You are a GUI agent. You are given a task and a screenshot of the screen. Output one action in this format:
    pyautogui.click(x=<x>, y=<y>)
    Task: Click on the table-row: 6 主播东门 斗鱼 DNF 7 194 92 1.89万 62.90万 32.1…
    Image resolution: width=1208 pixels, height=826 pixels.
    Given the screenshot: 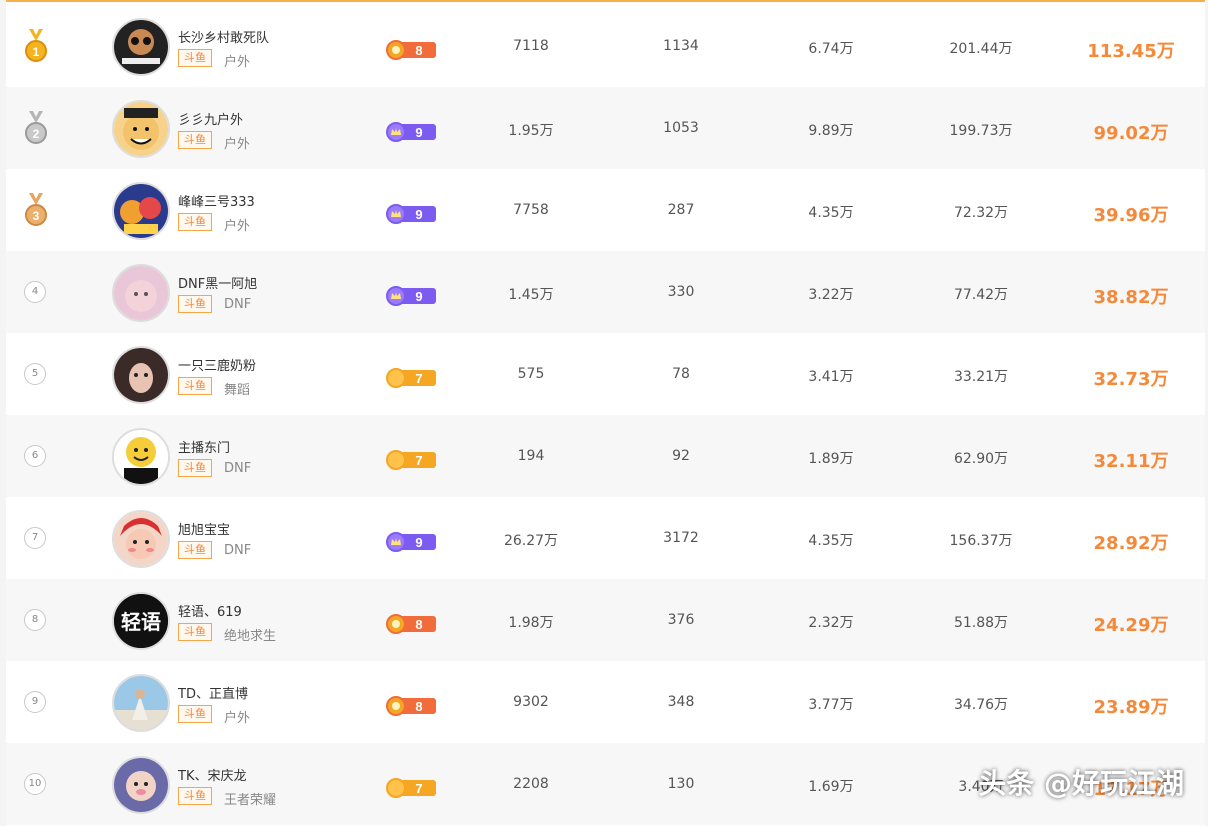 What is the action you would take?
    pyautogui.click(x=605, y=456)
    